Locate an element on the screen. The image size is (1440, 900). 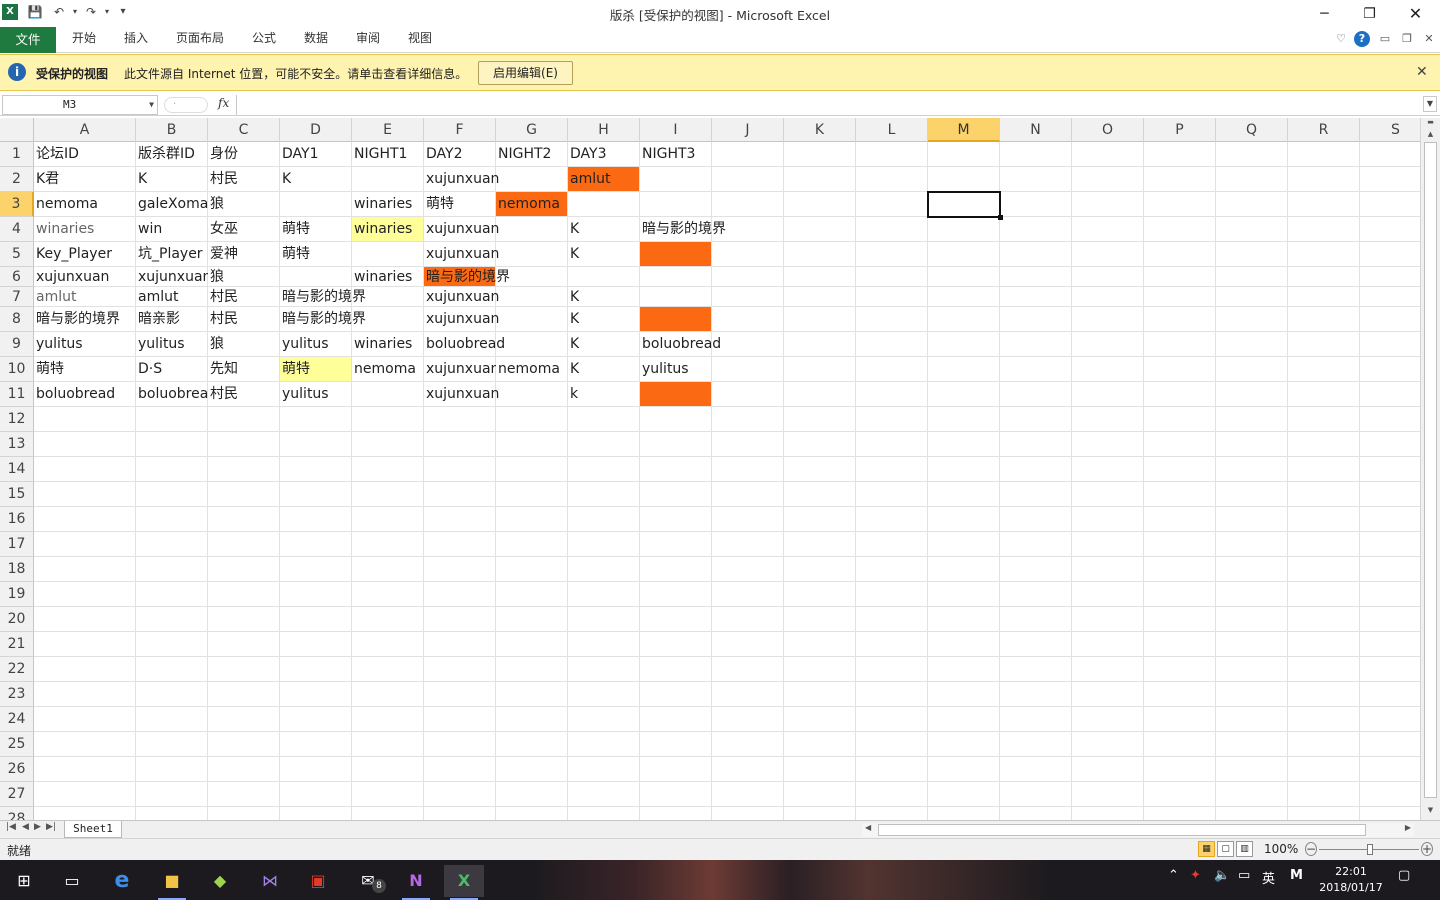
cell-i28 is located at coordinates (676, 813).